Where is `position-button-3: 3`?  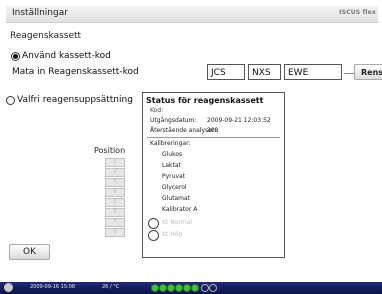 position-button-3: 3 is located at coordinates (115, 182).